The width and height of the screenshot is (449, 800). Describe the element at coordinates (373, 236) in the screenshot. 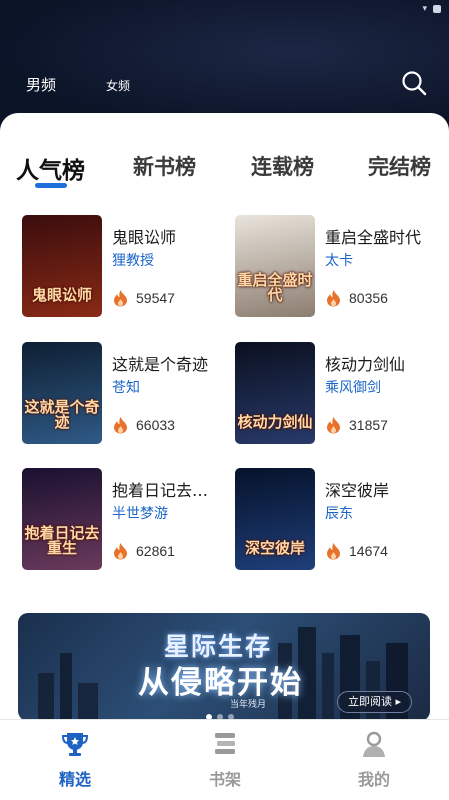

I see `book-title: 重启全盛时代` at that location.